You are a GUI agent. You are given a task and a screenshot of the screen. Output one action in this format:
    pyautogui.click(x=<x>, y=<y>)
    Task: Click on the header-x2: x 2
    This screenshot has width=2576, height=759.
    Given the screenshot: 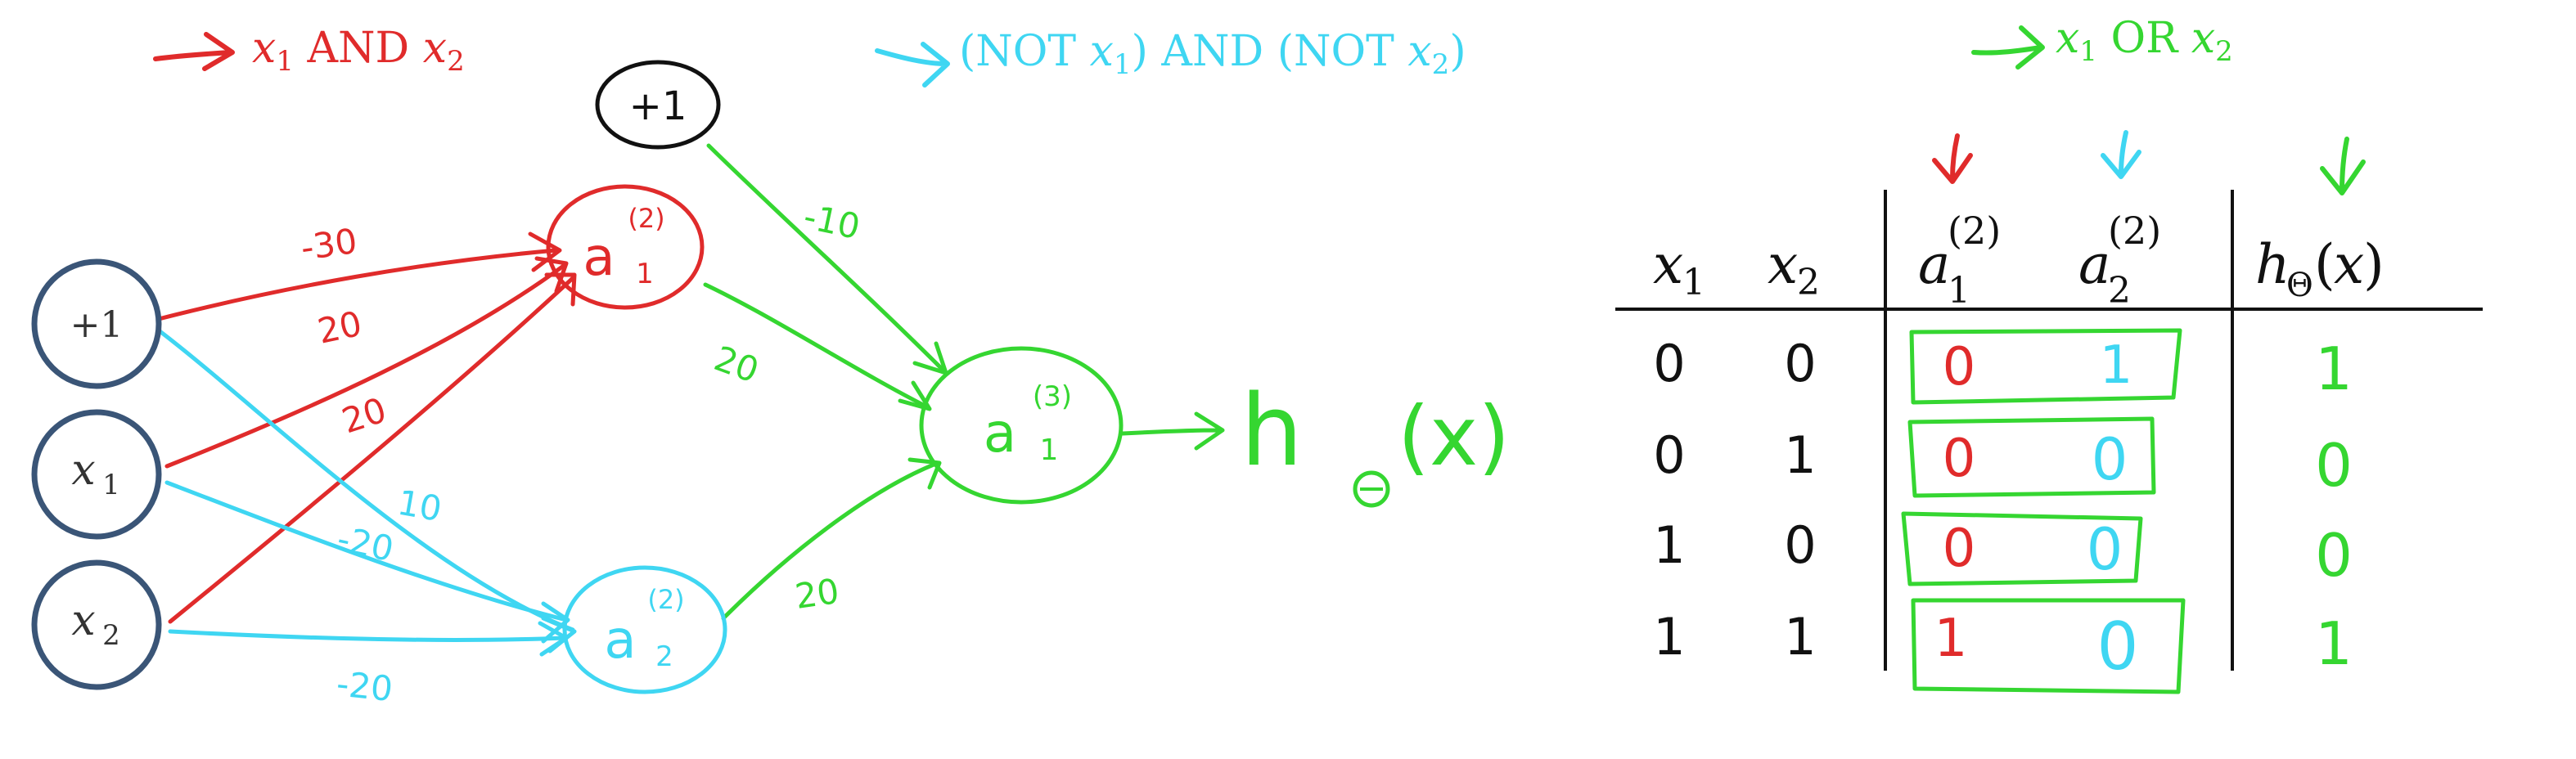 What is the action you would take?
    pyautogui.click(x=1794, y=268)
    